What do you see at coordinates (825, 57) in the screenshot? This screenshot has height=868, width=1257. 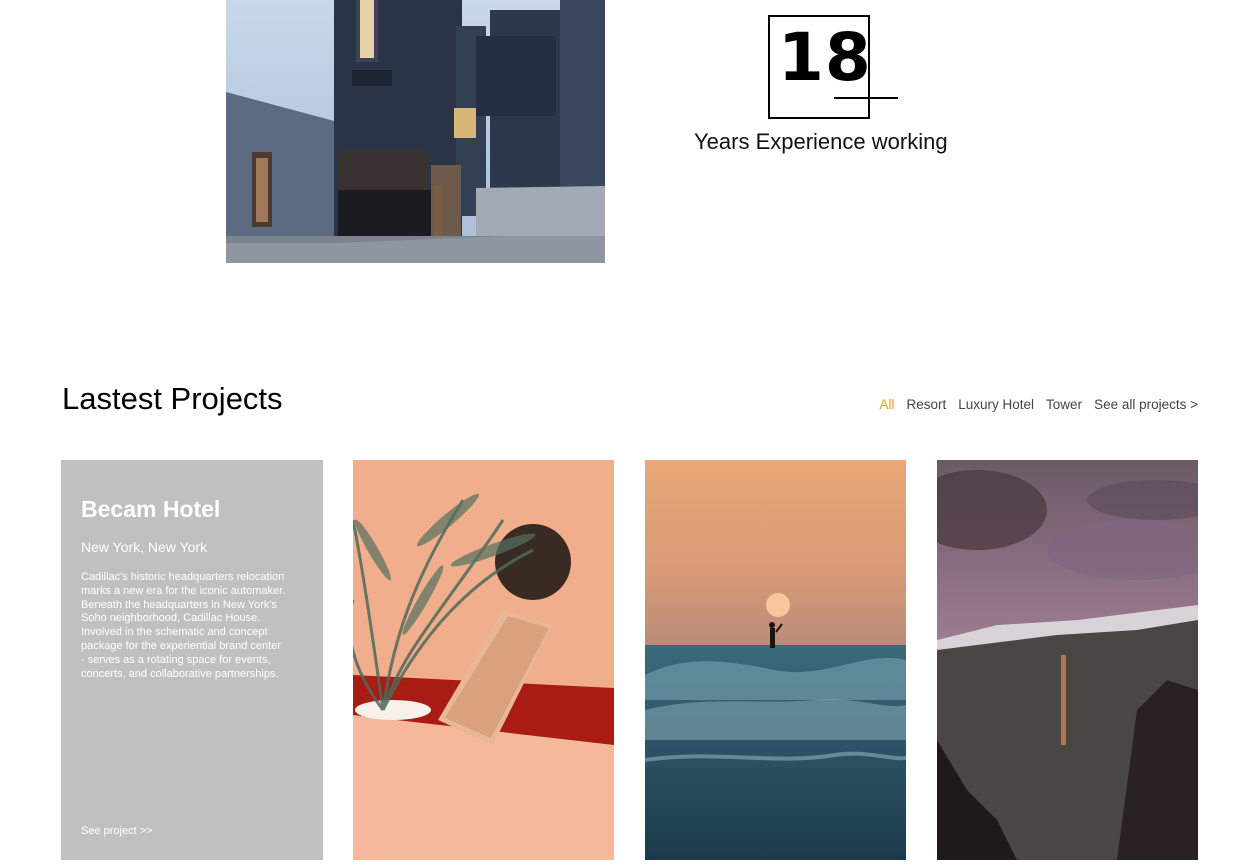 I see `experience-number: 18` at bounding box center [825, 57].